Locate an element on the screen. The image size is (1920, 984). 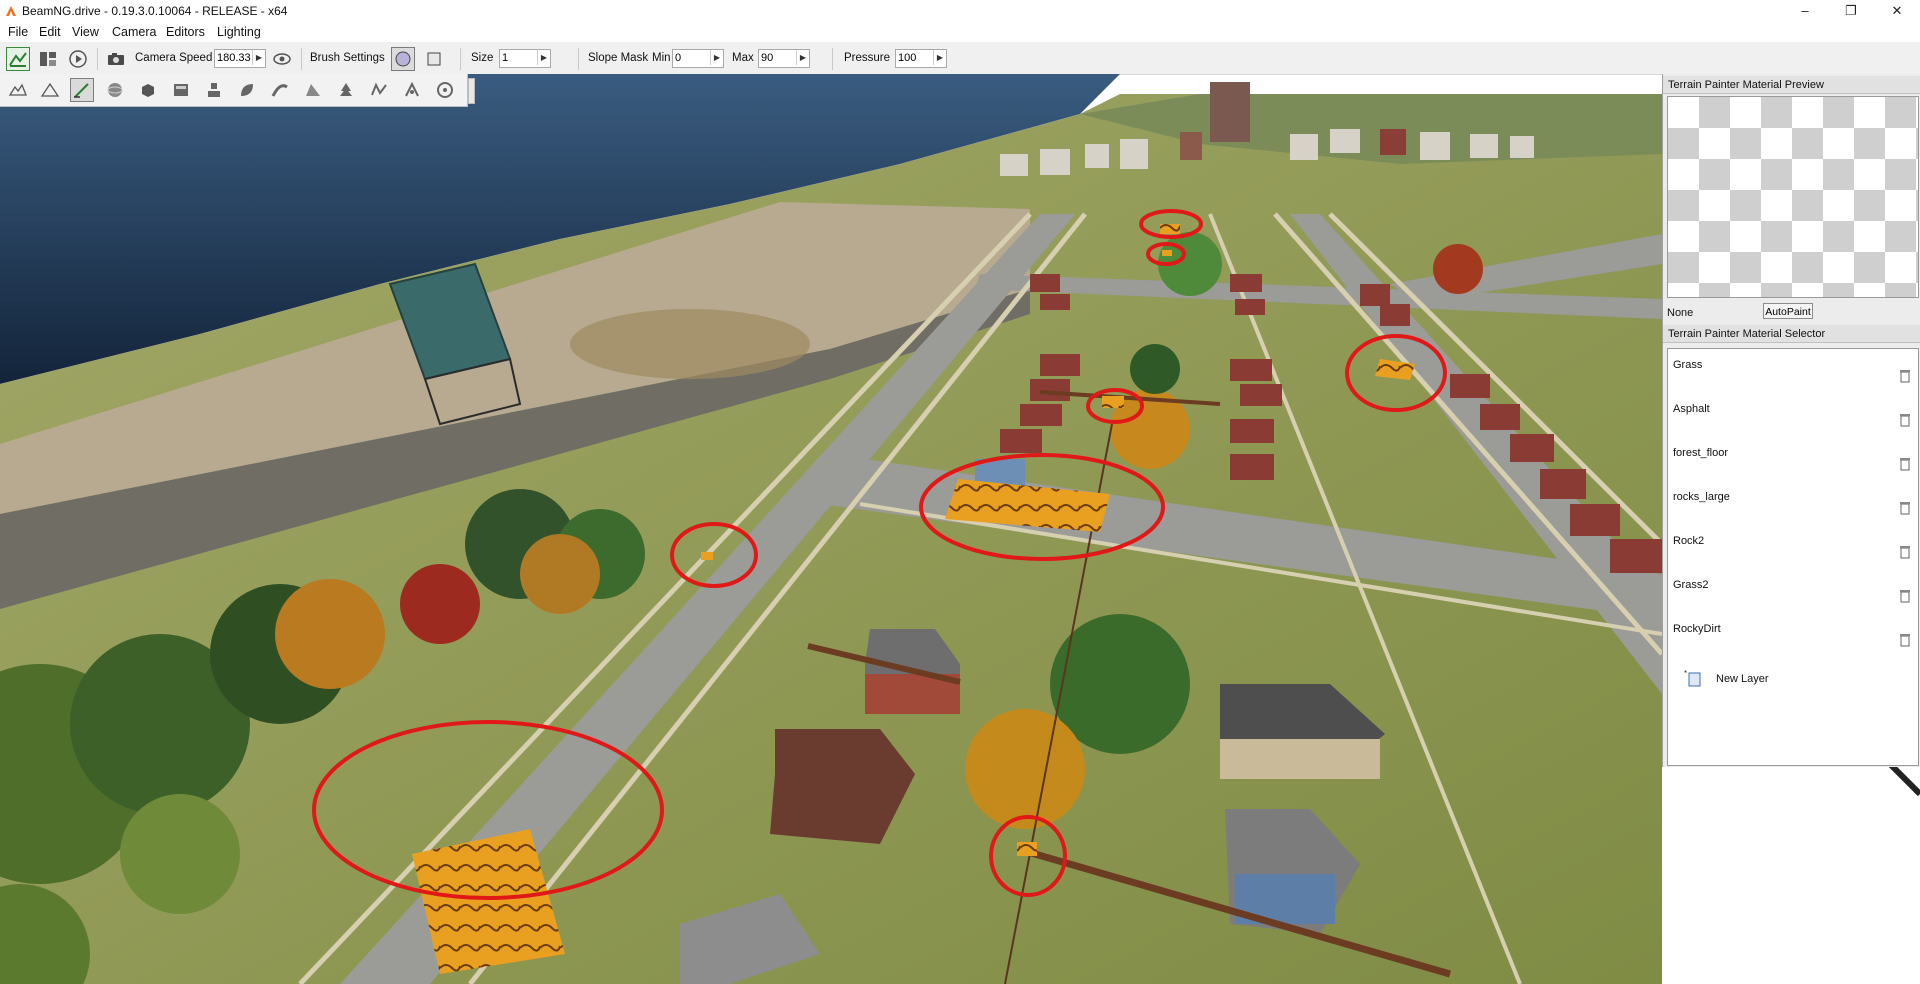
pressure-input is located at coordinates (915, 57).